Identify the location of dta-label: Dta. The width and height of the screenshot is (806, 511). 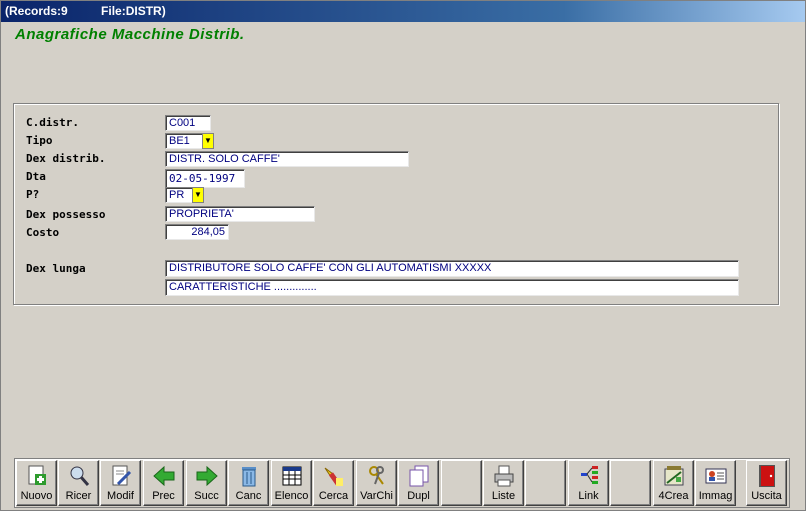
(36, 176).